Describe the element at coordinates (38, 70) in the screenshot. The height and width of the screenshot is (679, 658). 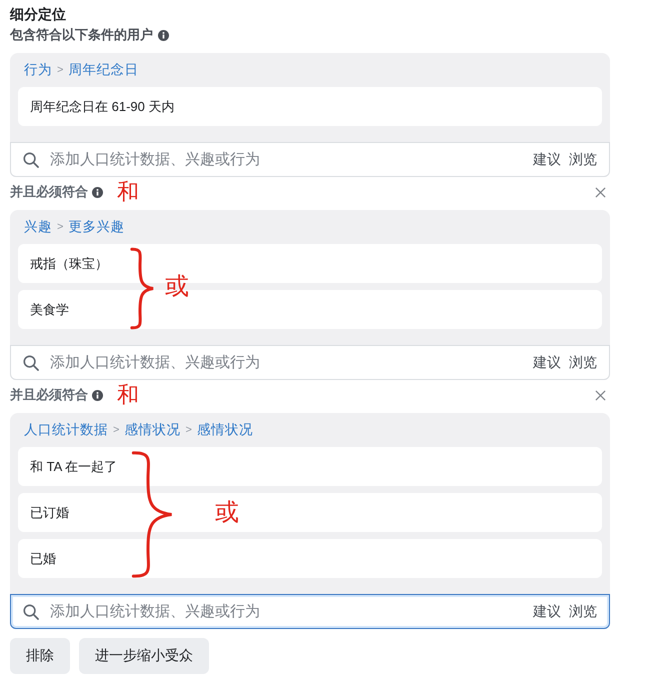
I see `breadcrumb-link: 行为` at that location.